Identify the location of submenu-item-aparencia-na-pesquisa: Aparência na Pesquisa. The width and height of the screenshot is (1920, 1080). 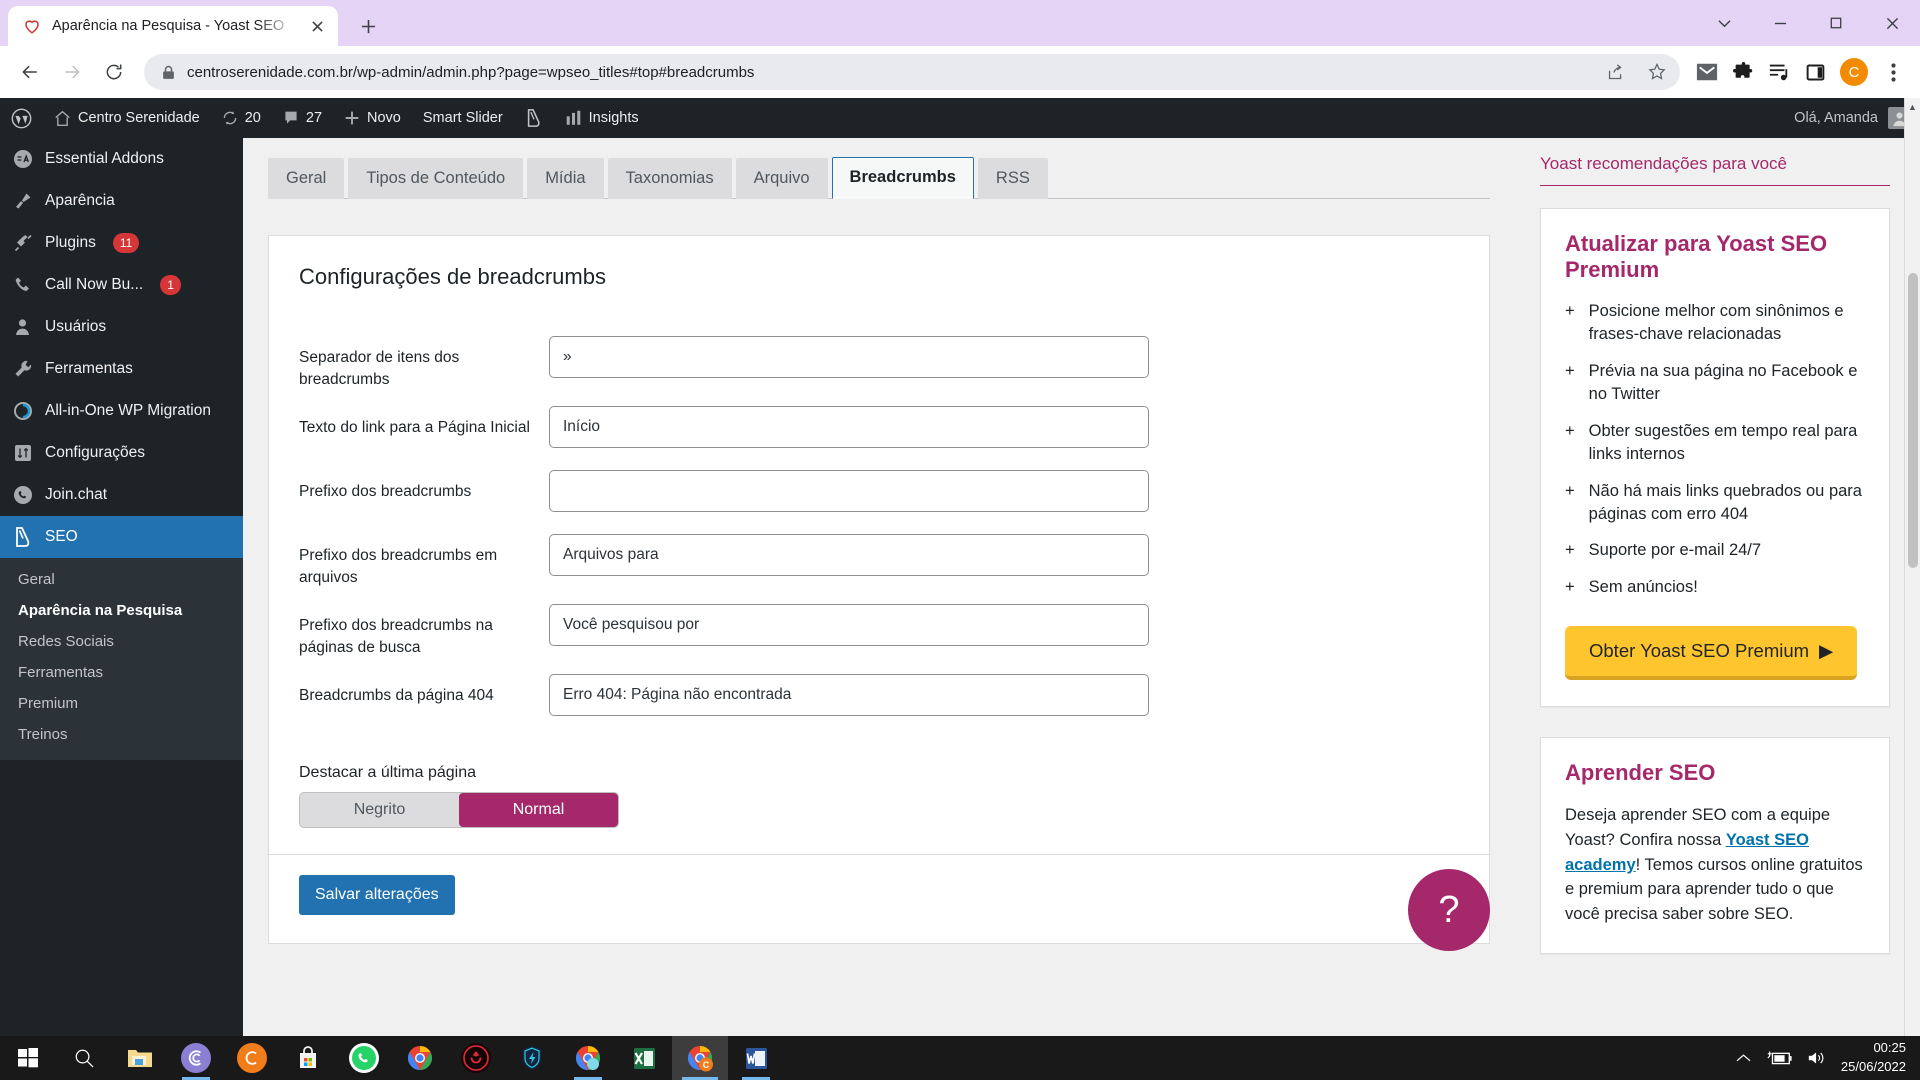
(121, 610).